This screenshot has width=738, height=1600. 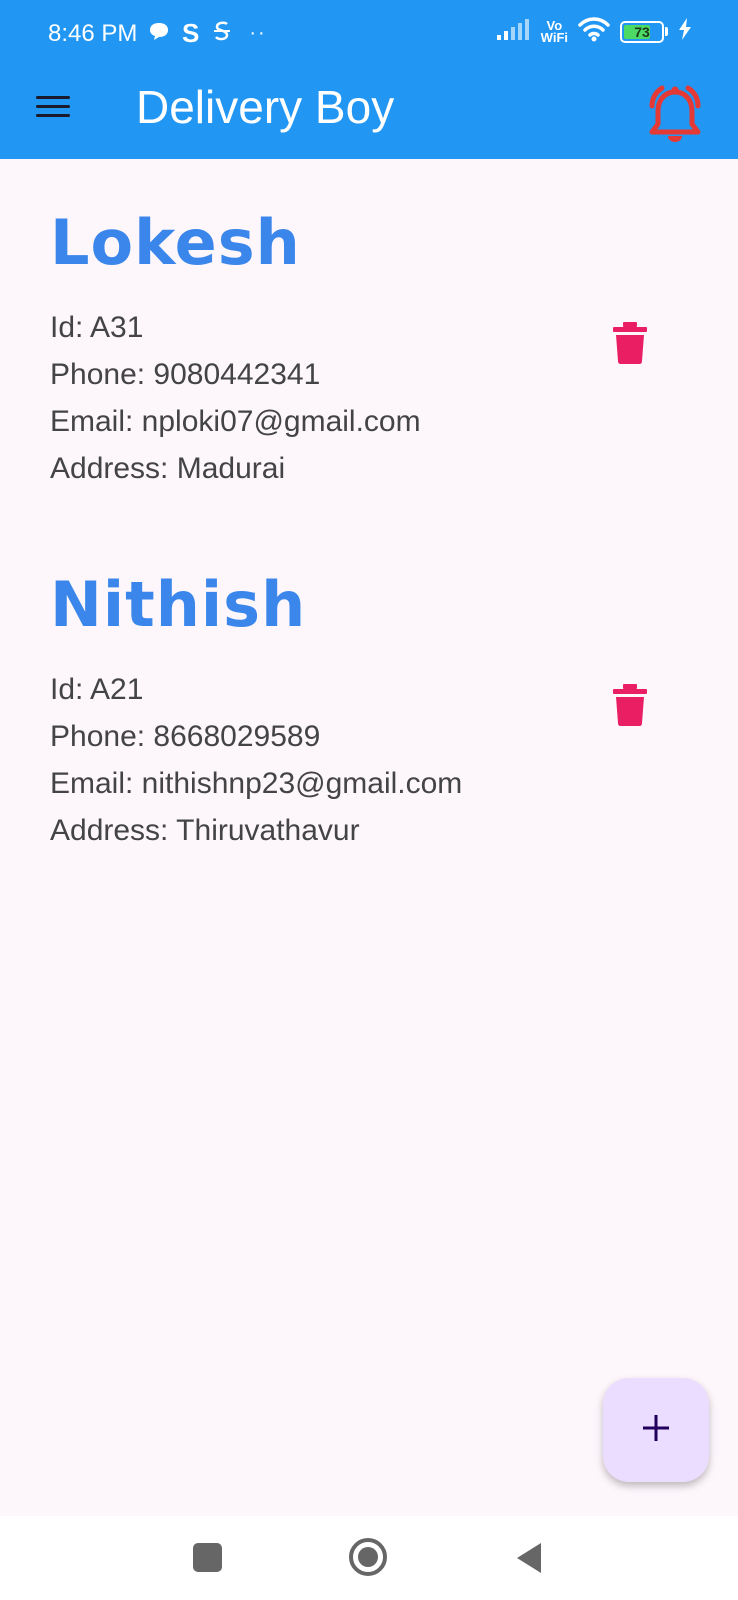 I want to click on status-system-icons: Vo WiFi 73, so click(x=594, y=31).